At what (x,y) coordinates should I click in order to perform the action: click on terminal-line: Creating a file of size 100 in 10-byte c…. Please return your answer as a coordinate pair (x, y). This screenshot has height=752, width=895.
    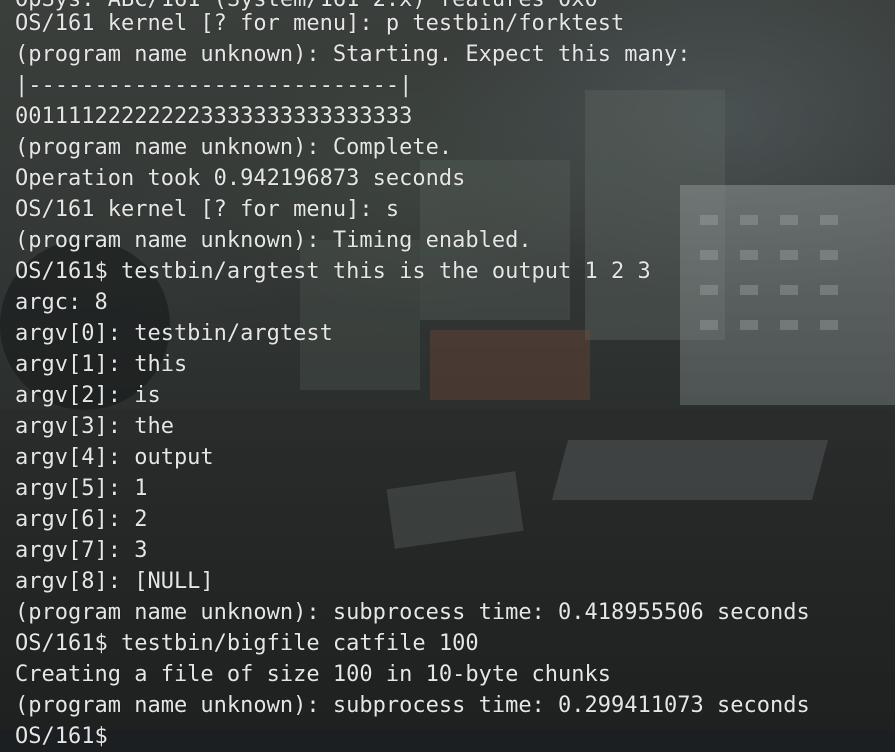
    Looking at the image, I should click on (313, 674).